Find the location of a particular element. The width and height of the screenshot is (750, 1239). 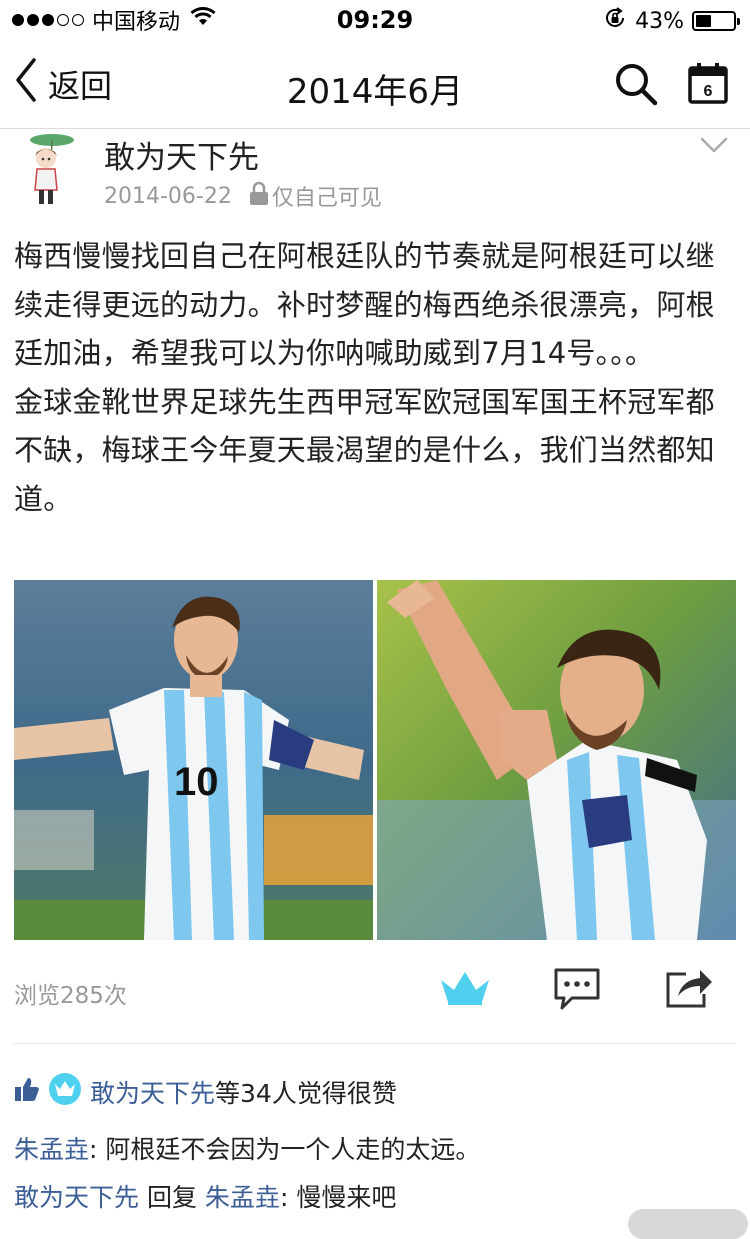

comment-item: 敢为天下先 回复 朱孟垚: 慢慢来吧 is located at coordinates (205, 1196).